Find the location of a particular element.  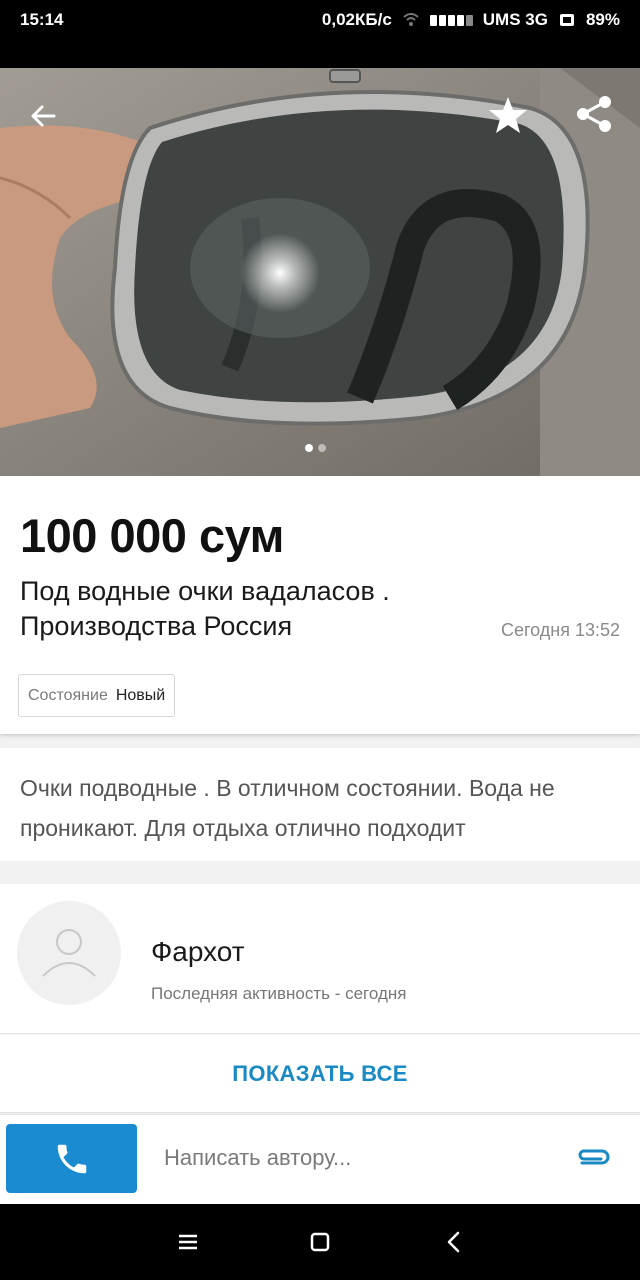

menu-icon is located at coordinates (188, 1242).